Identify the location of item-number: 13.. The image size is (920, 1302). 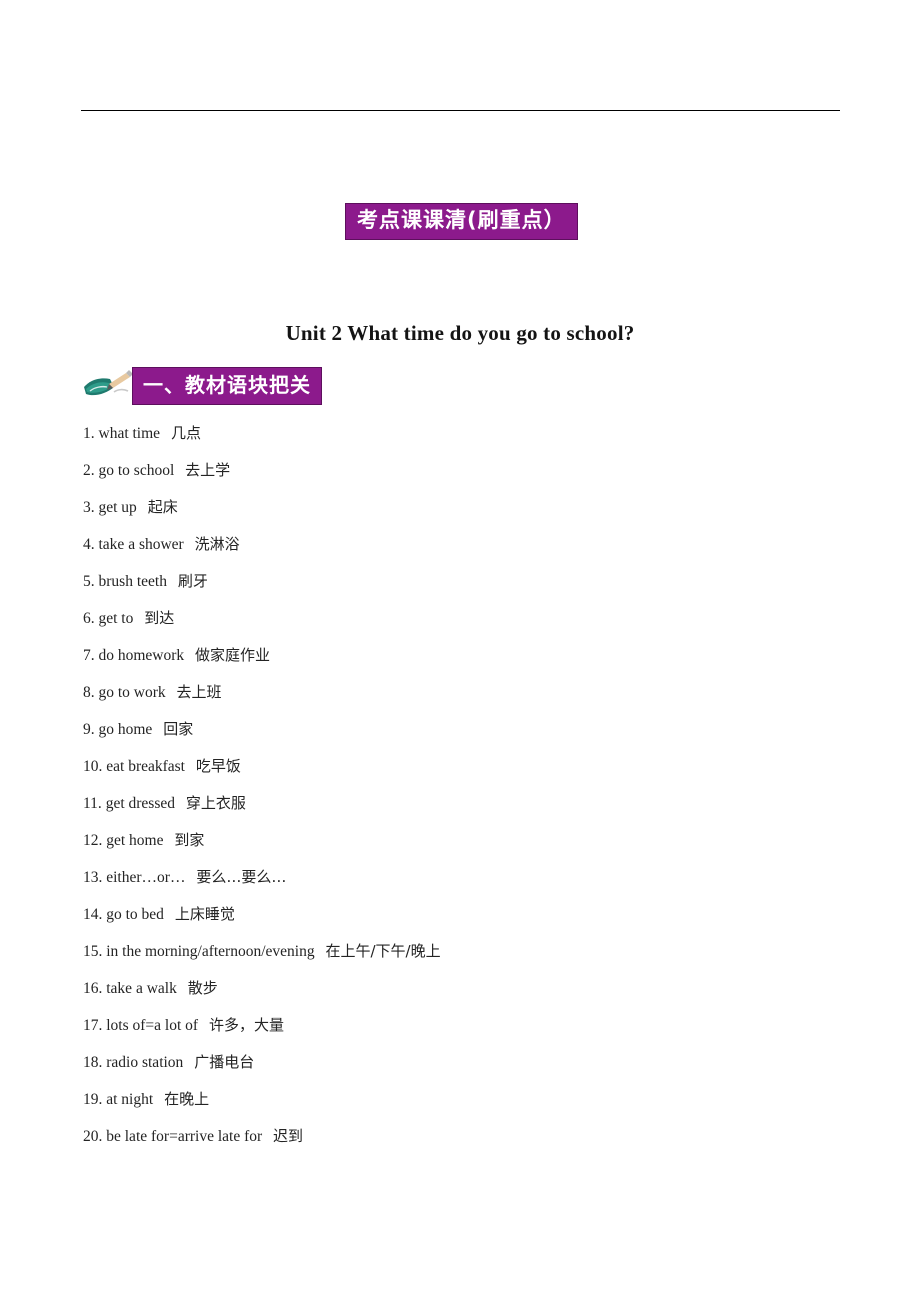
(93, 877).